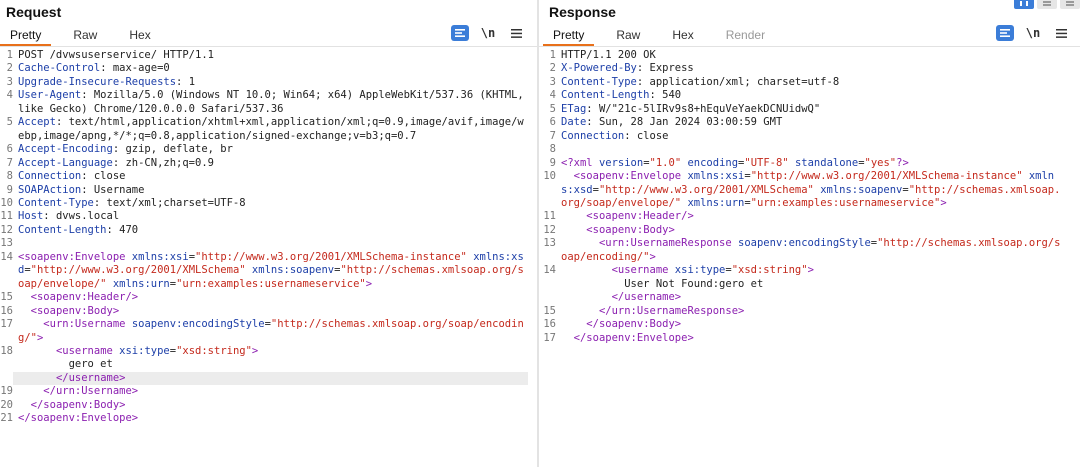  Describe the element at coordinates (808, 216) in the screenshot. I see `code-text: <soapenv:Header/>` at that location.